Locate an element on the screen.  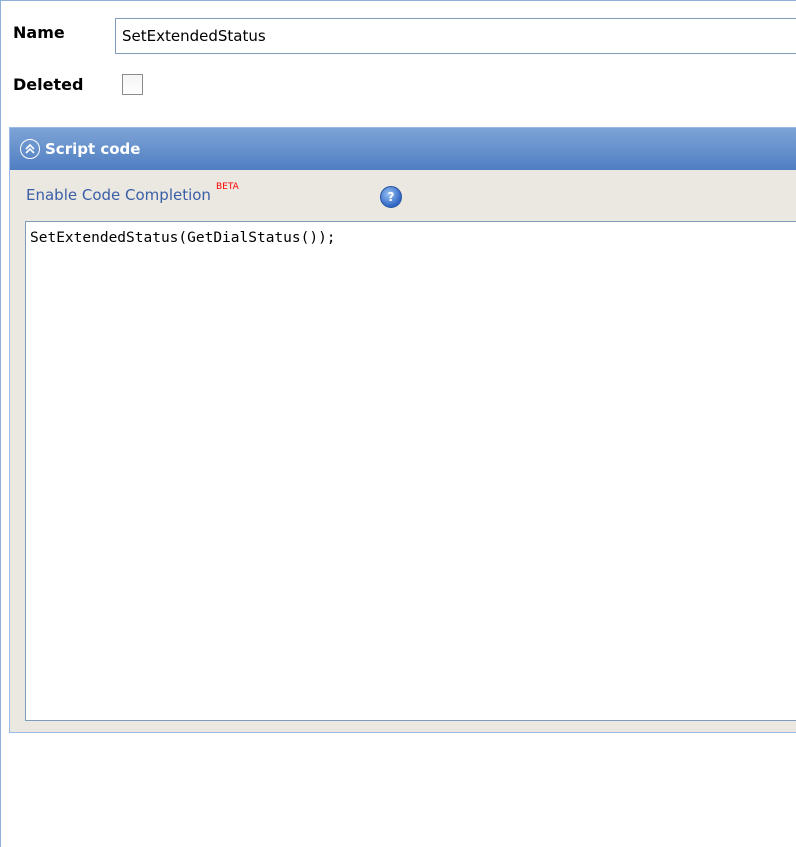
deleted-checkbox is located at coordinates (132, 84).